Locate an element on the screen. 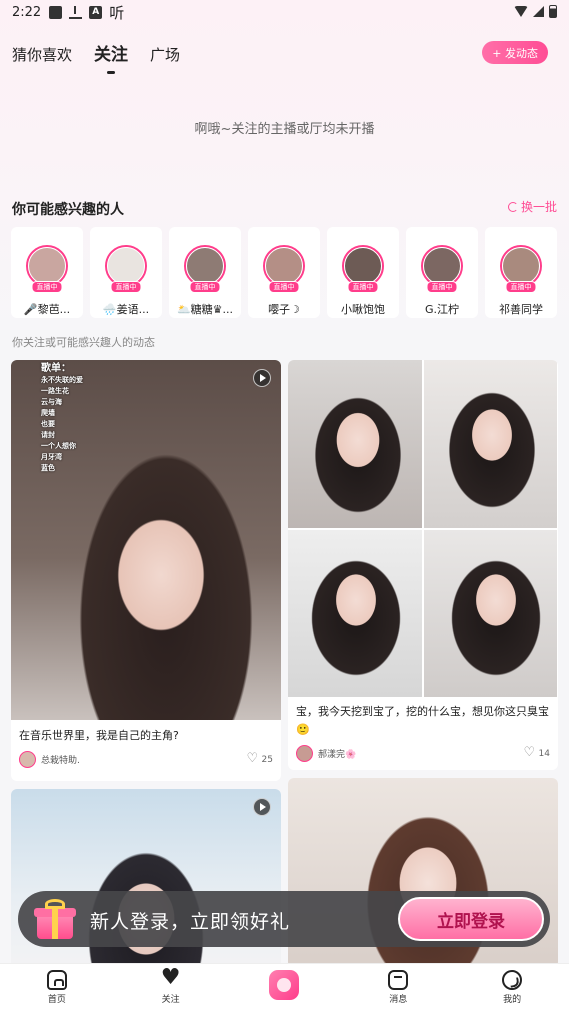 The image size is (569, 1011). live-center-icon is located at coordinates (284, 985).